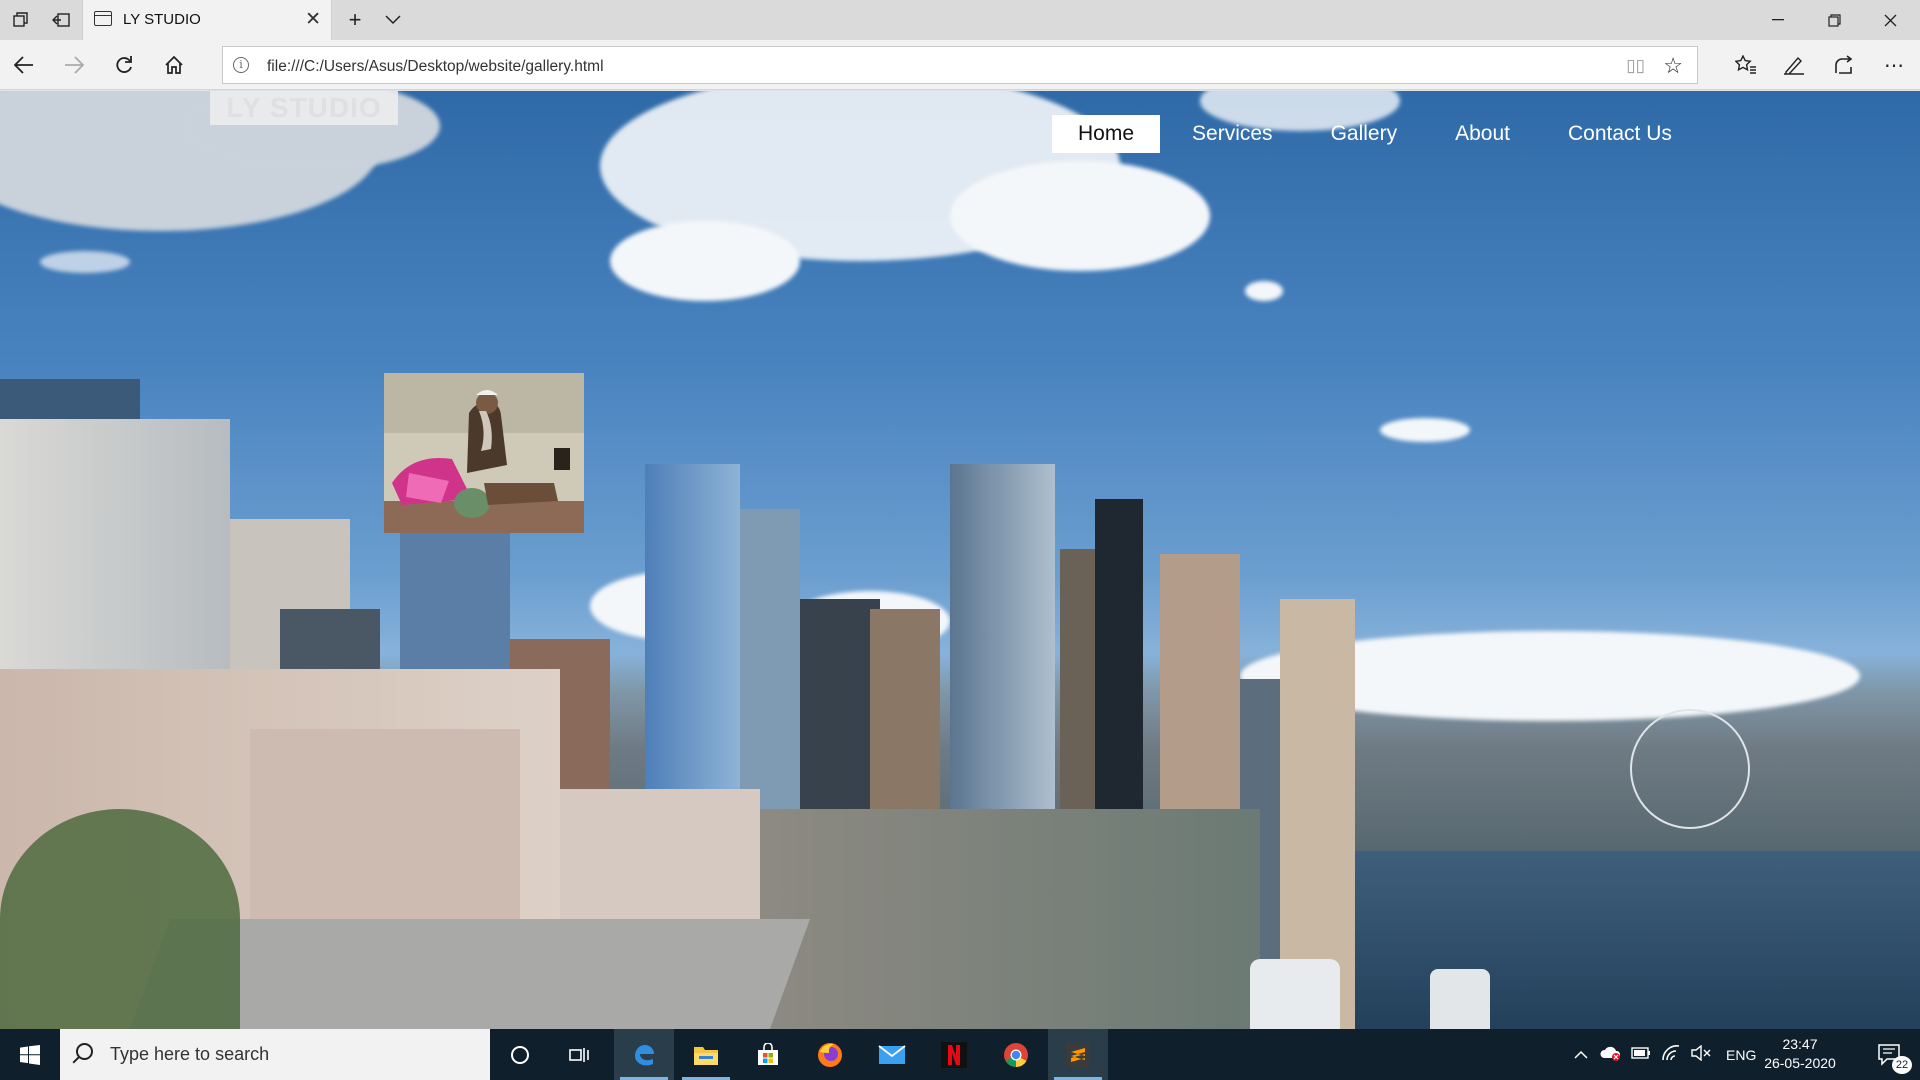 The image size is (1920, 1080). I want to click on netflix-icon, so click(954, 1054).